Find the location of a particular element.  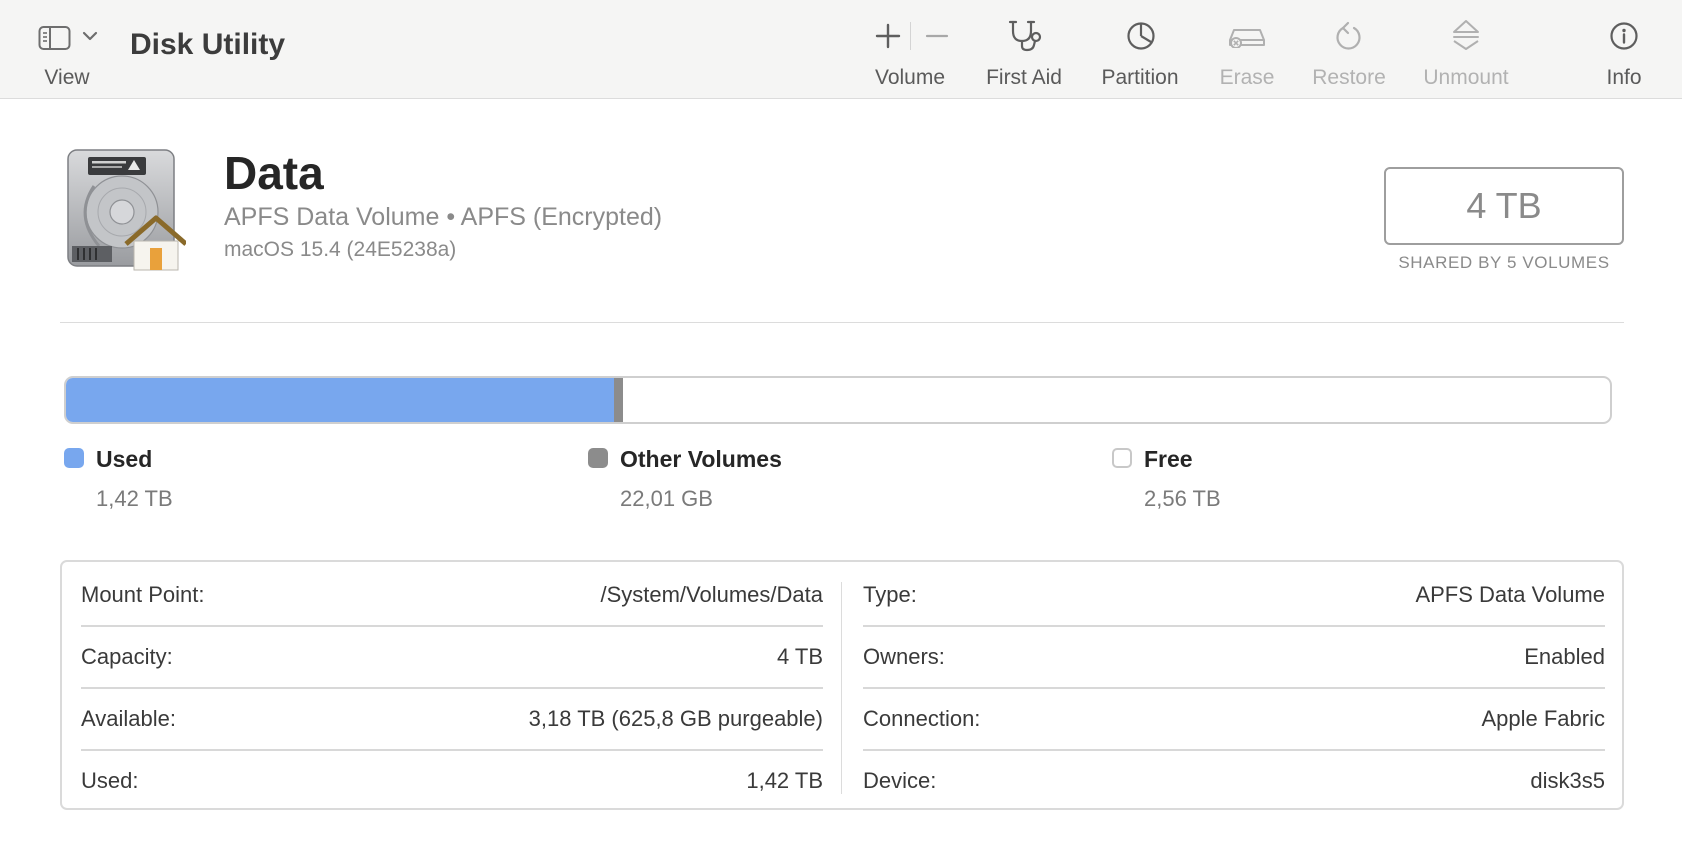

info-value: Enabled is located at coordinates (1564, 656).